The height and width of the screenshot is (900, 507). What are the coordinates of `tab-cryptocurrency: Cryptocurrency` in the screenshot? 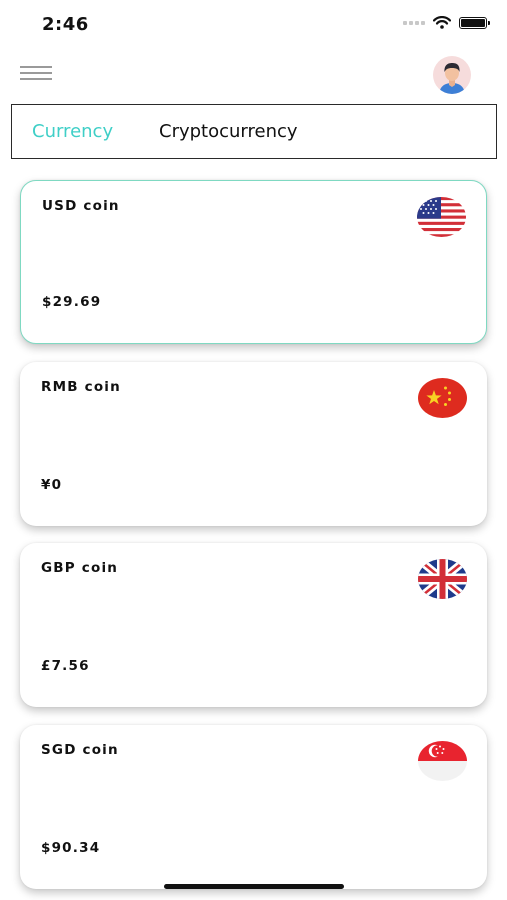 It's located at (228, 131).